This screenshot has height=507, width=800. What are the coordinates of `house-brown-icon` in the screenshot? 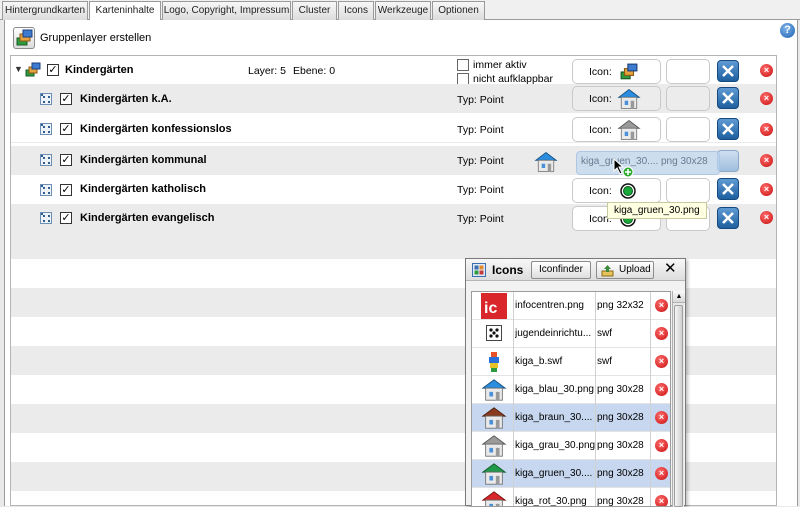 It's located at (494, 418).